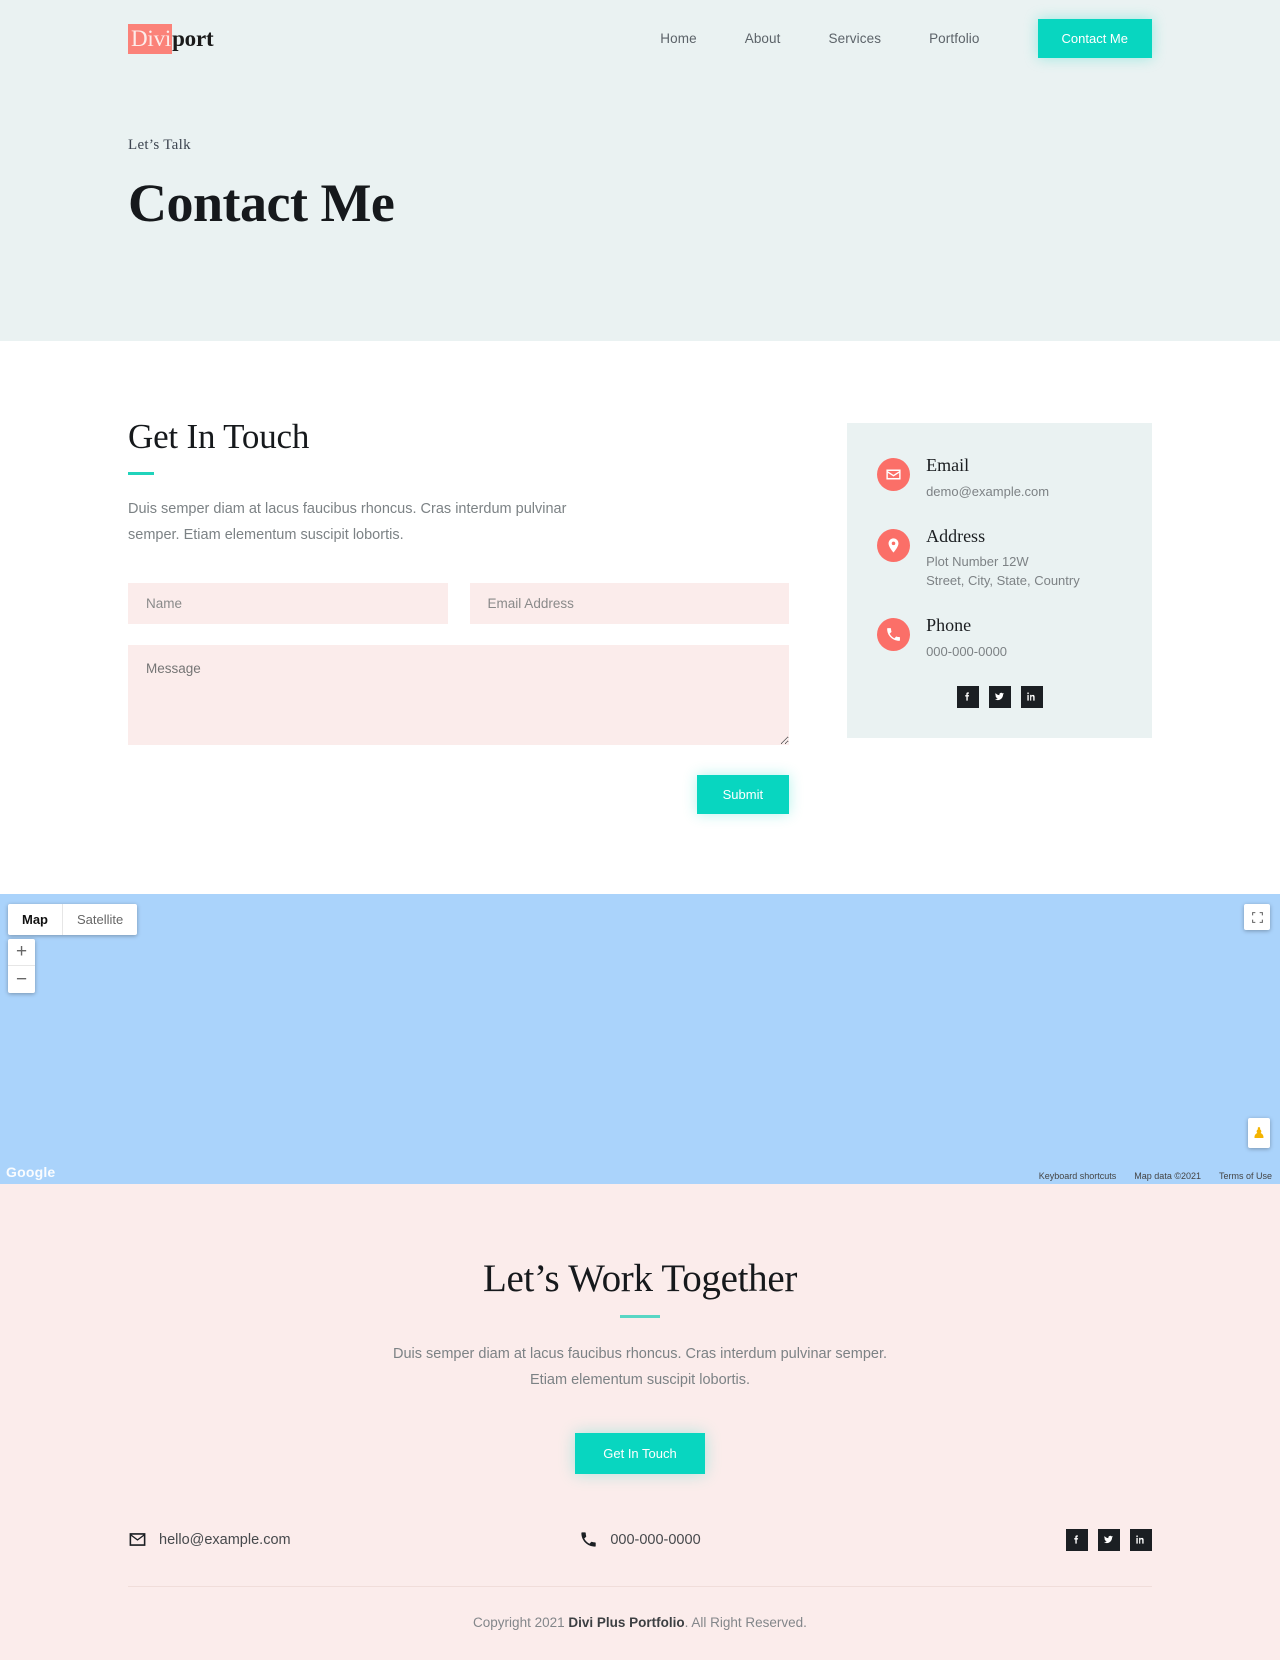 The height and width of the screenshot is (1660, 1280). Describe the element at coordinates (956, 535) in the screenshot. I see `contact-info-address-label: Address` at that location.